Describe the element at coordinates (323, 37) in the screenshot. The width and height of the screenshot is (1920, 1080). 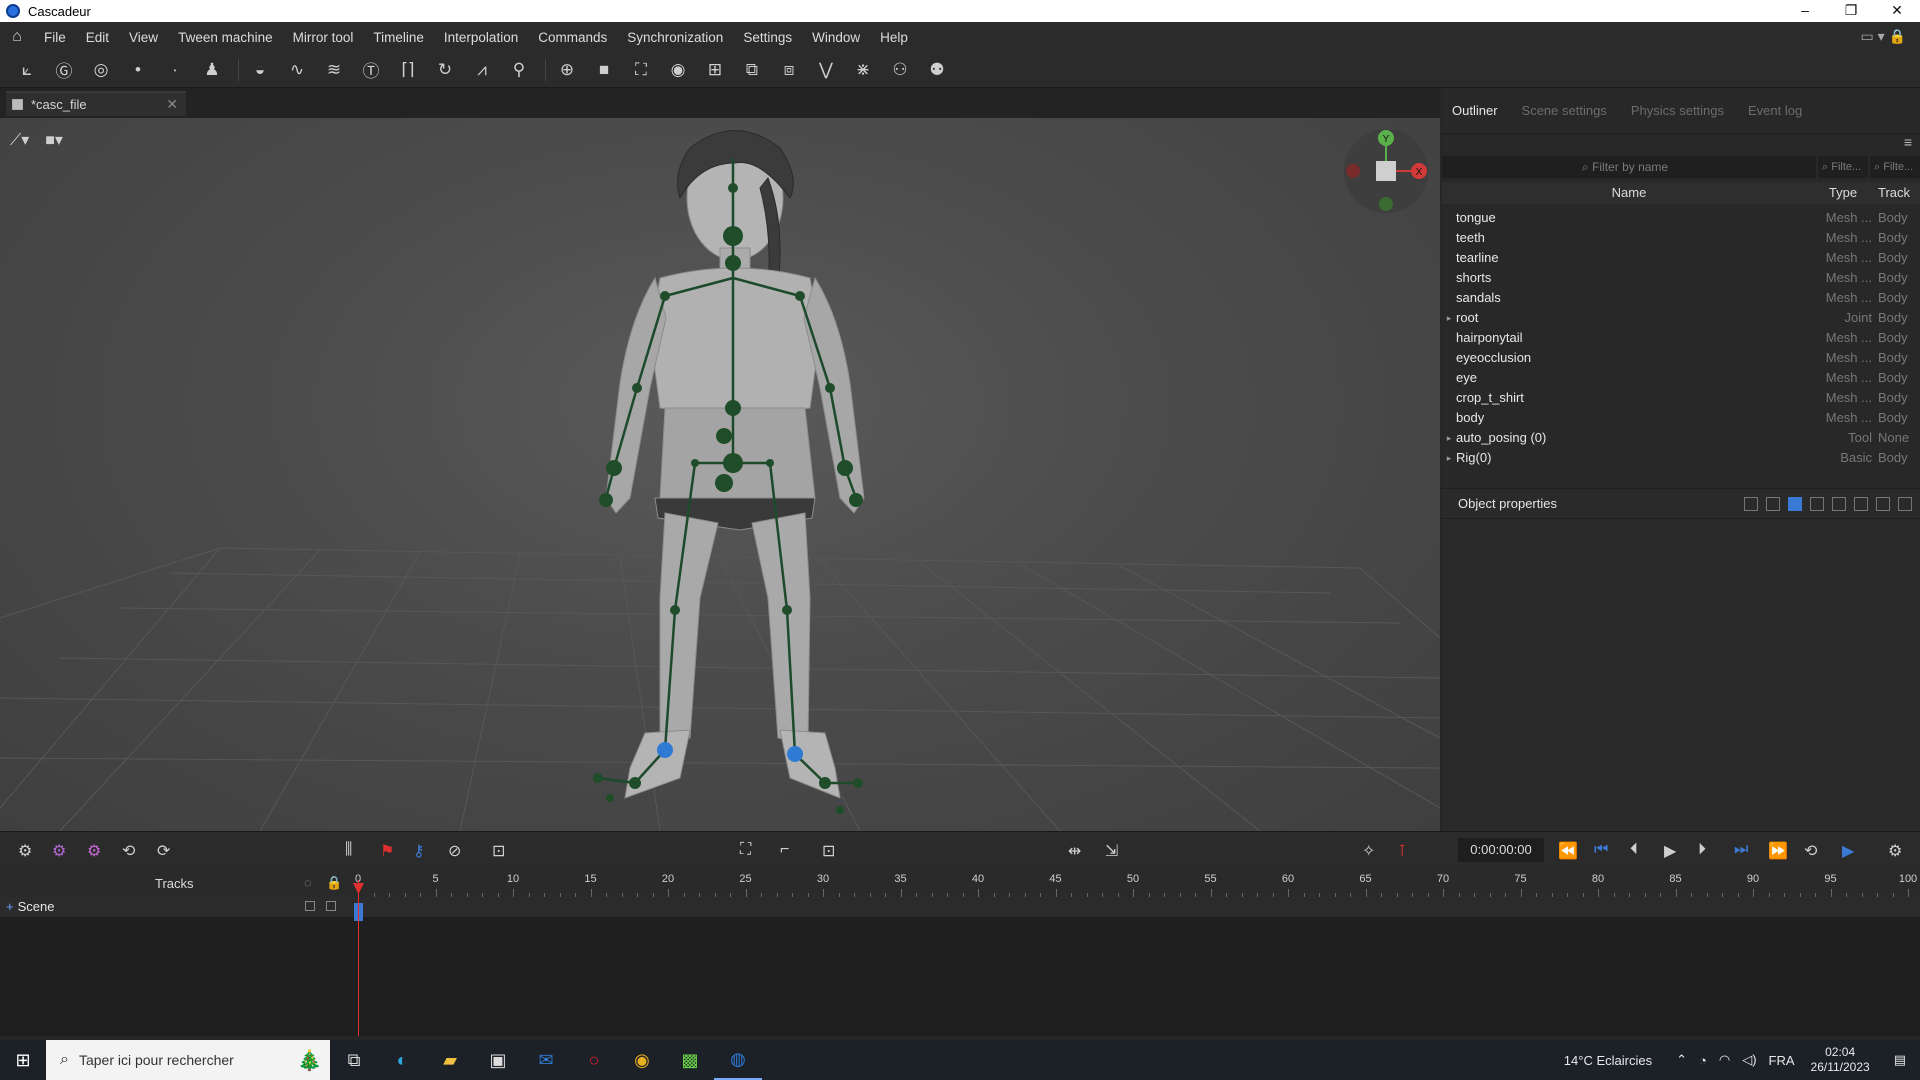
I see `menu-mirror-tool: Mirror tool` at that location.